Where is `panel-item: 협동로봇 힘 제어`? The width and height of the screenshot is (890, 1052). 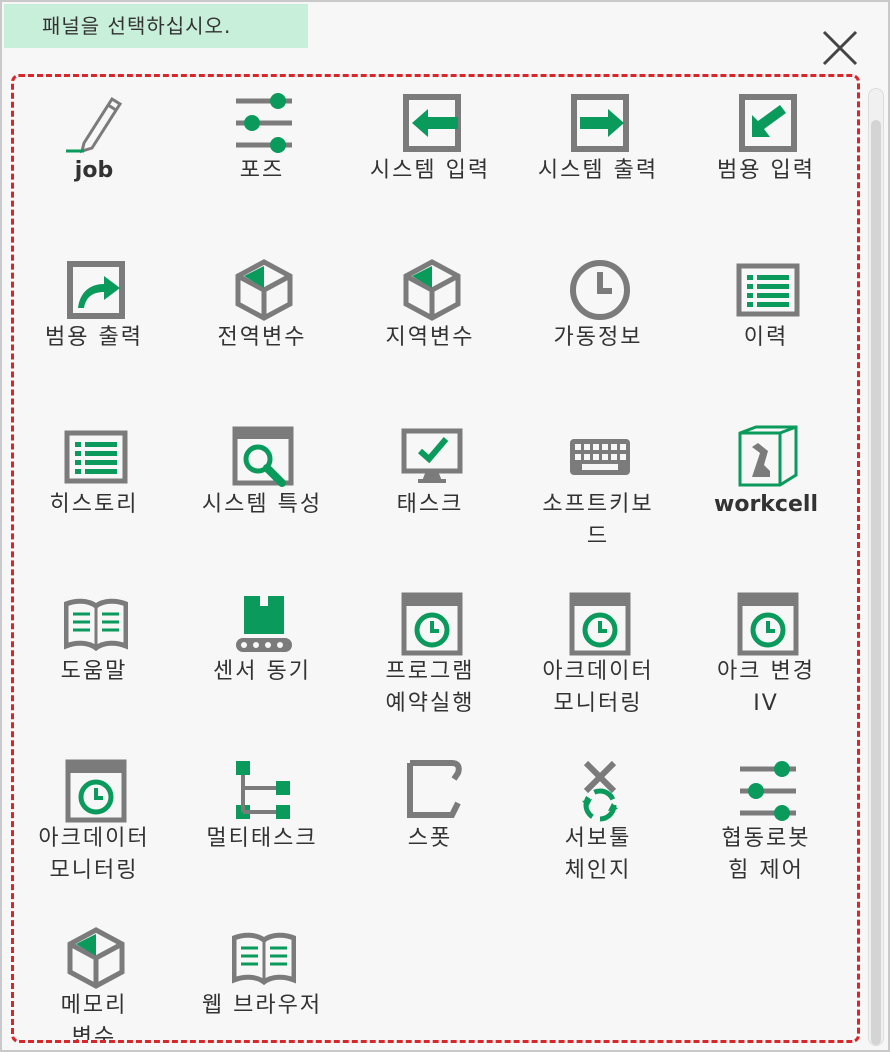
panel-item: 협동로봇 힘 제어 is located at coordinates (766, 824).